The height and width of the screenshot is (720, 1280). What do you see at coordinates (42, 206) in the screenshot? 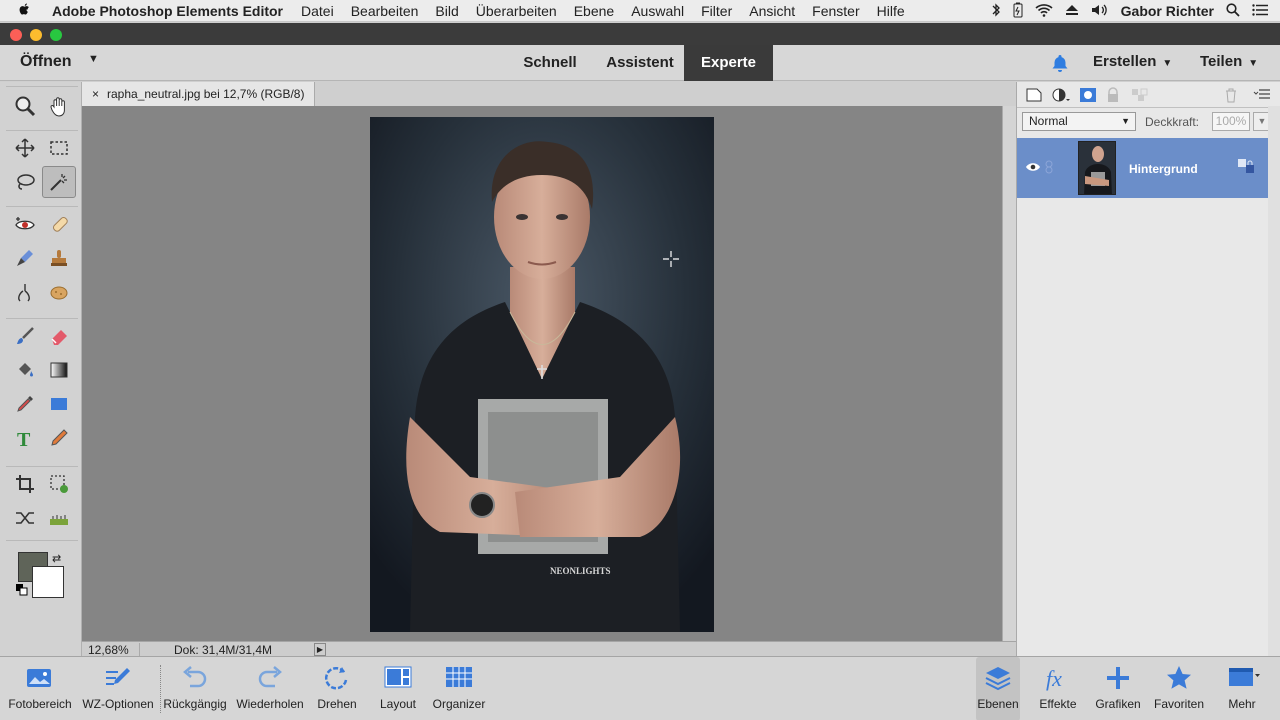
I see `tool-group-enhance` at bounding box center [42, 206].